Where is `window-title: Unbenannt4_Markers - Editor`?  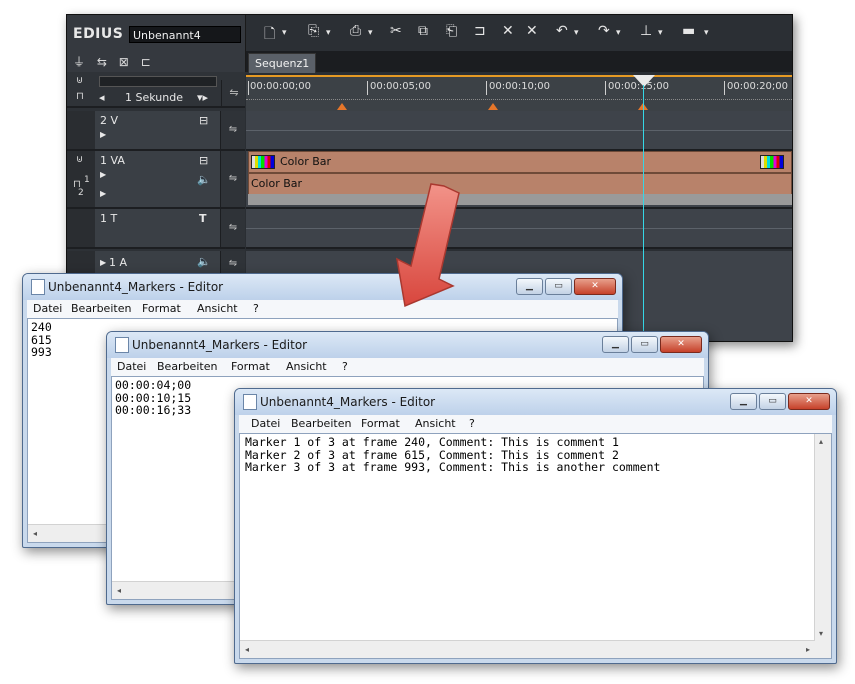 window-title: Unbenannt4_Markers - Editor is located at coordinates (136, 287).